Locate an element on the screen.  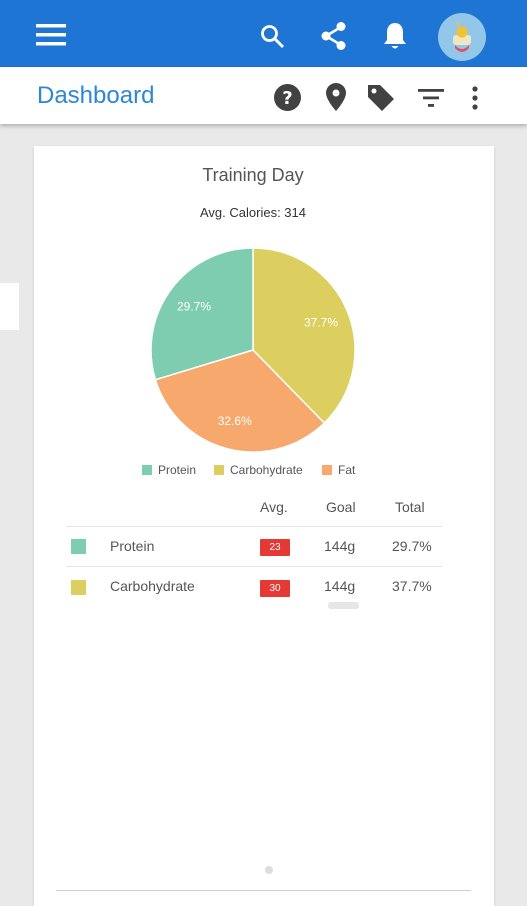
chart-title: Training Day is located at coordinates (253, 175).